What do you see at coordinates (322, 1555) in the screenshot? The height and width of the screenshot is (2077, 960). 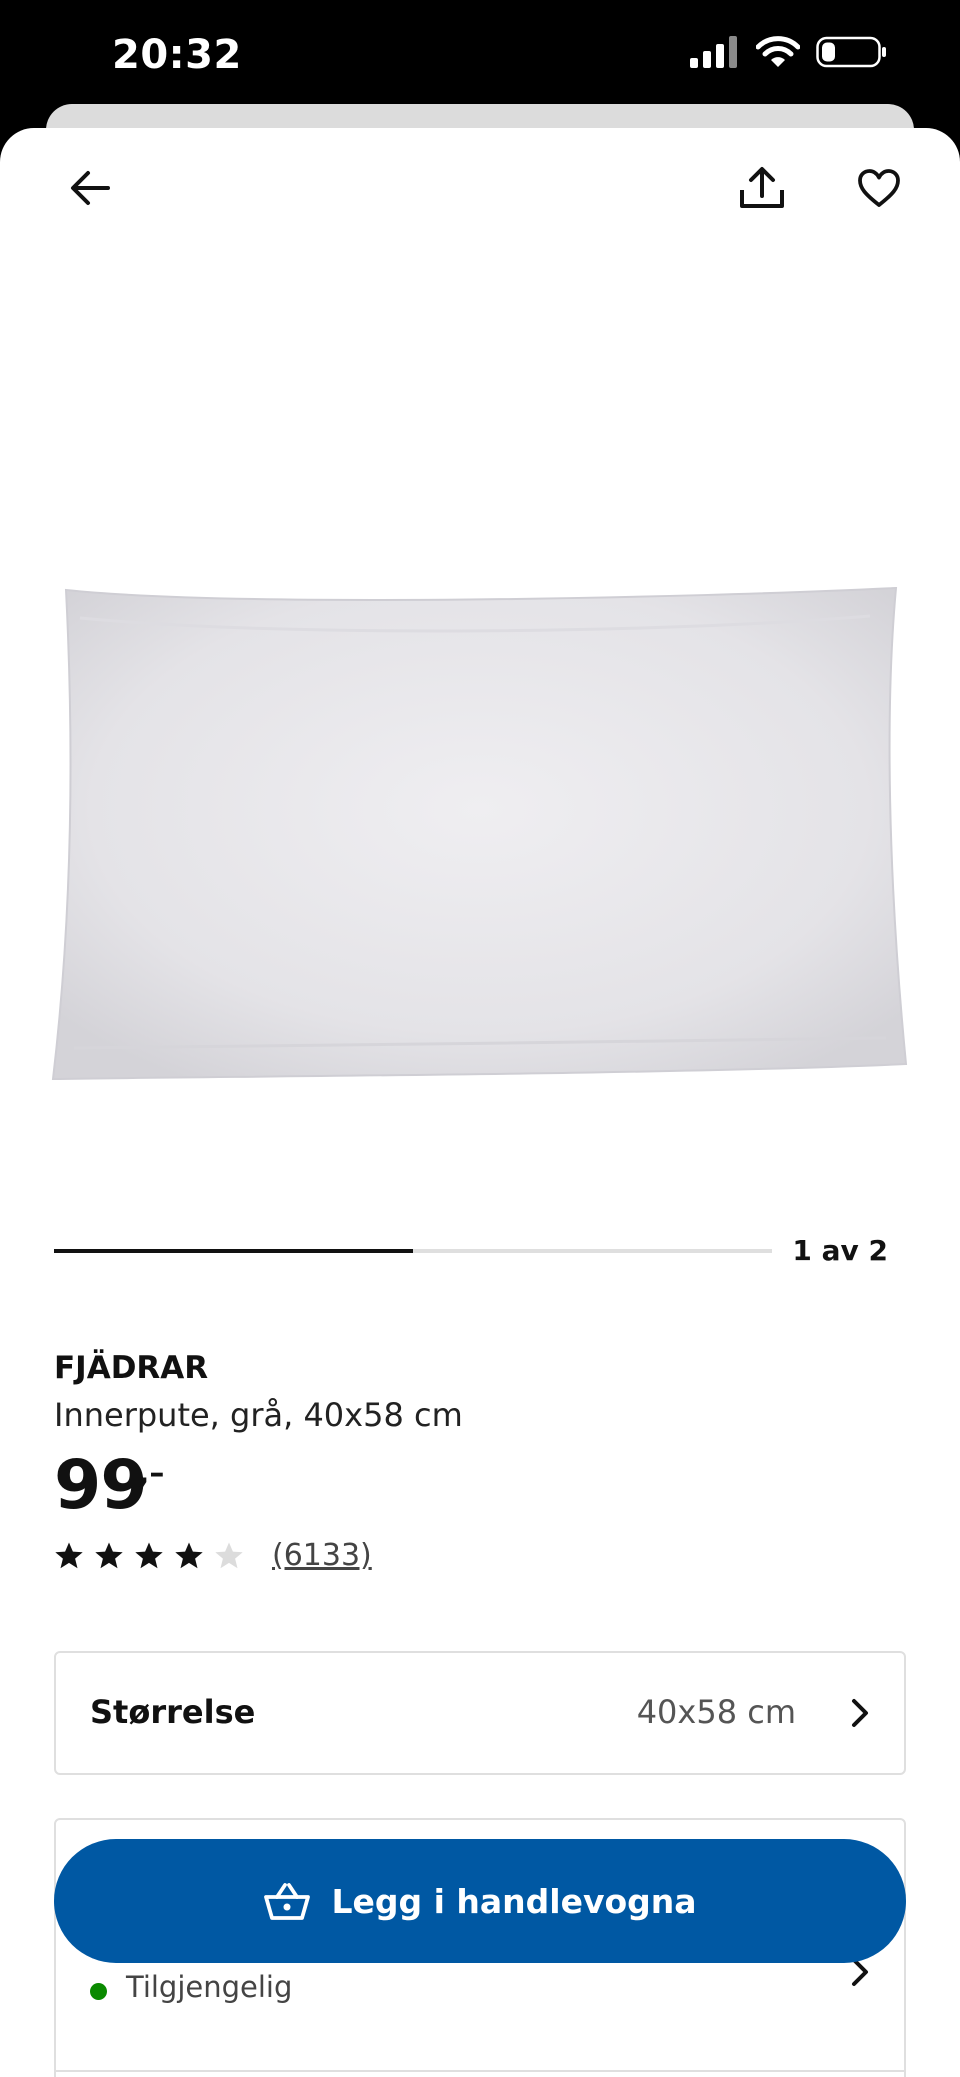 I see `review-count-link: (6133)` at bounding box center [322, 1555].